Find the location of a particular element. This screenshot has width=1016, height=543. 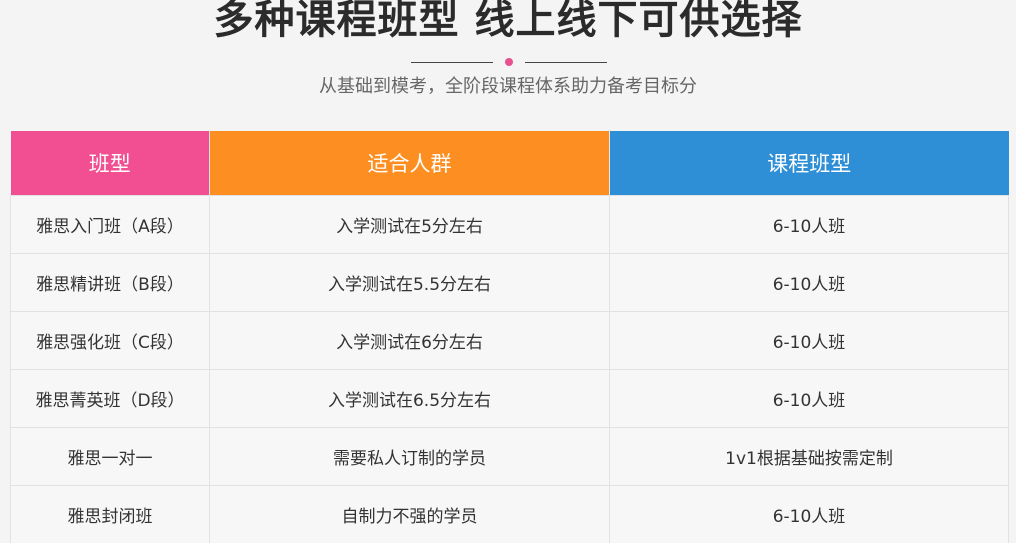

column-header-class-size: 课程班型 is located at coordinates (809, 163).